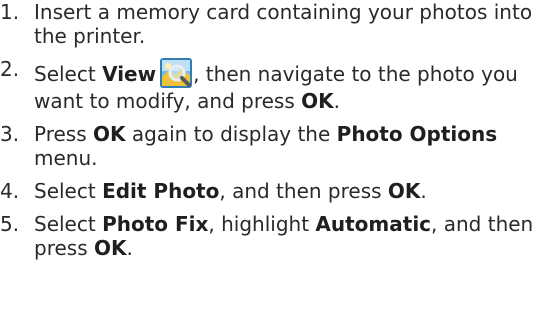  Describe the element at coordinates (10, 12) in the screenshot. I see `step-number: 1.` at that location.